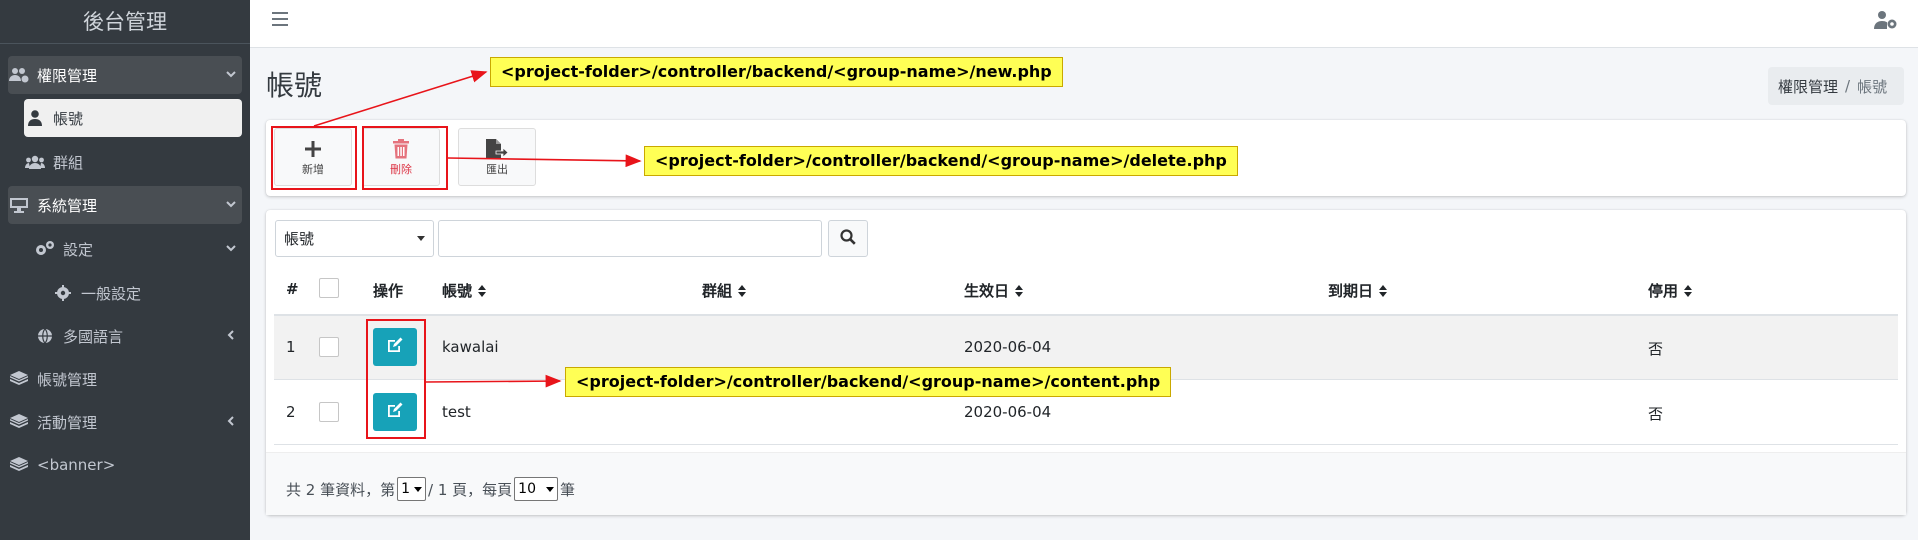 This screenshot has width=1918, height=540. What do you see at coordinates (125, 422) in the screenshot?
I see `sidebar-item-event-management: 活動管理` at bounding box center [125, 422].